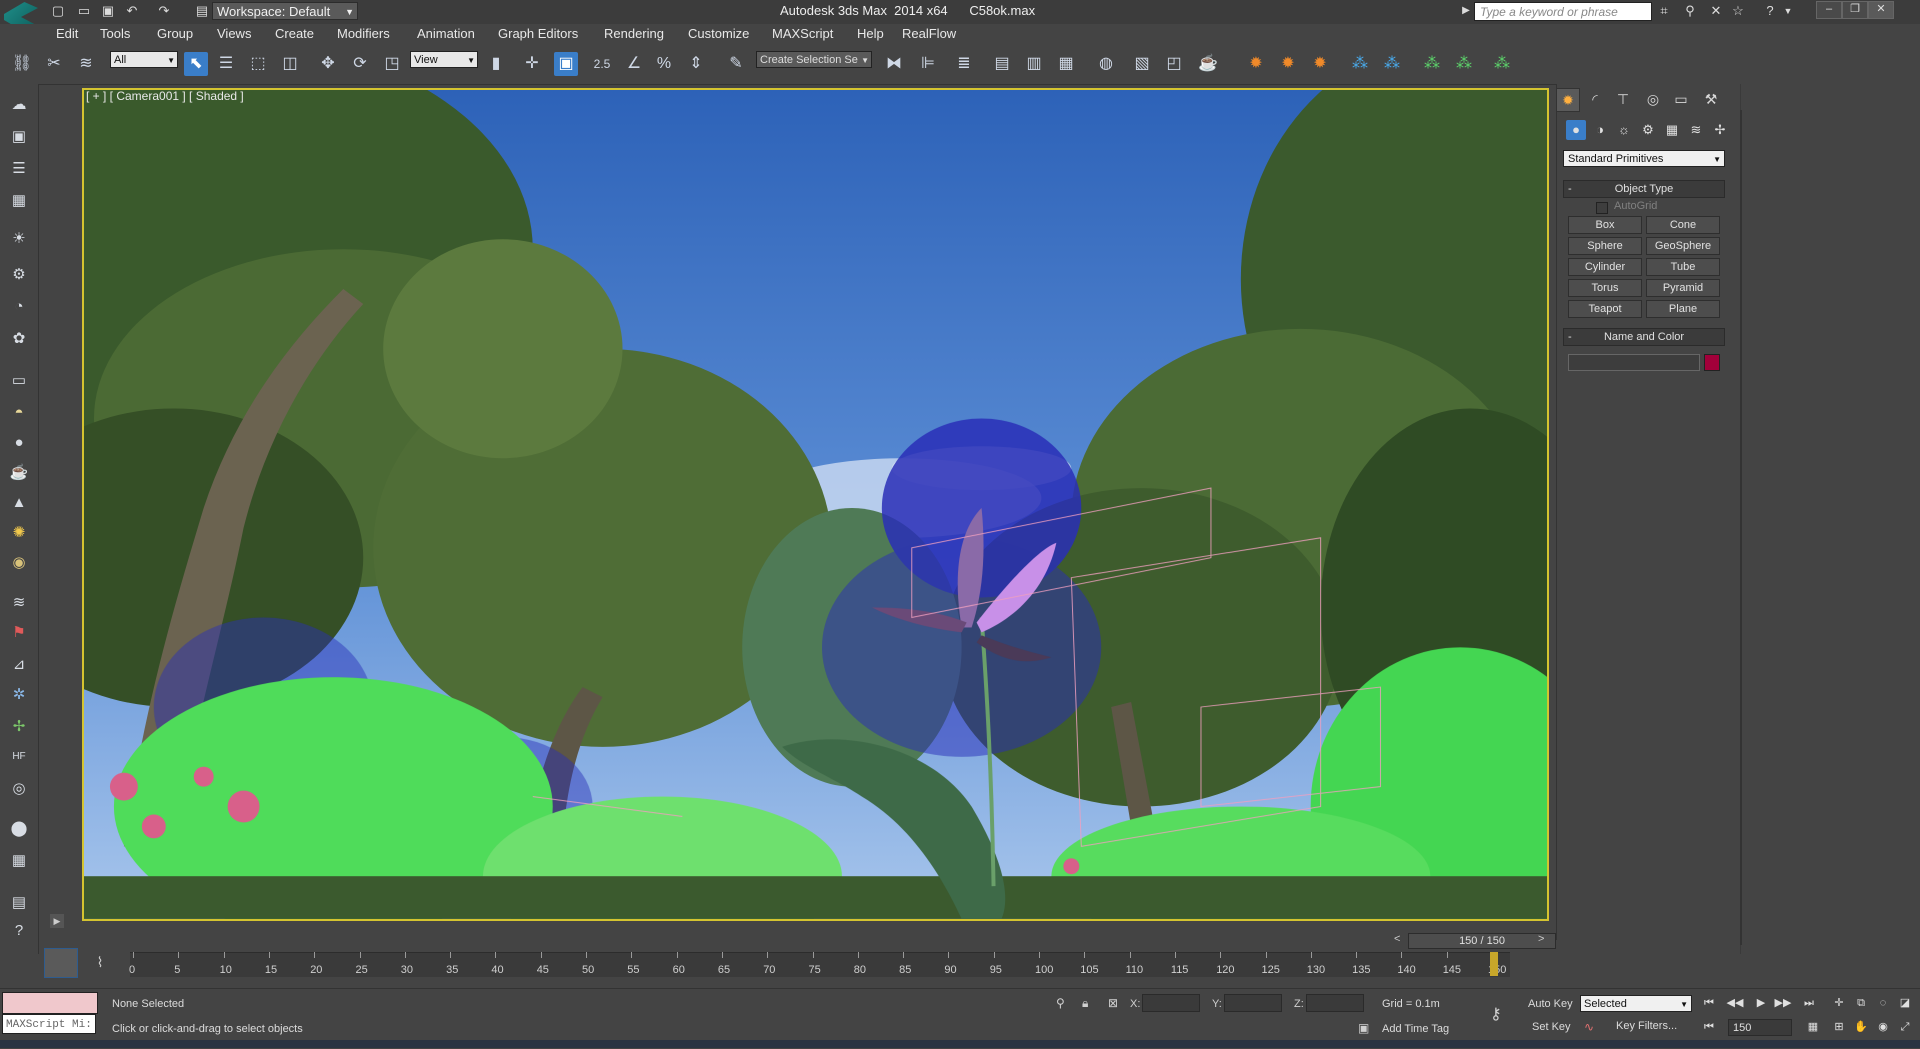  I want to click on menu-tools: Tools, so click(115, 33).